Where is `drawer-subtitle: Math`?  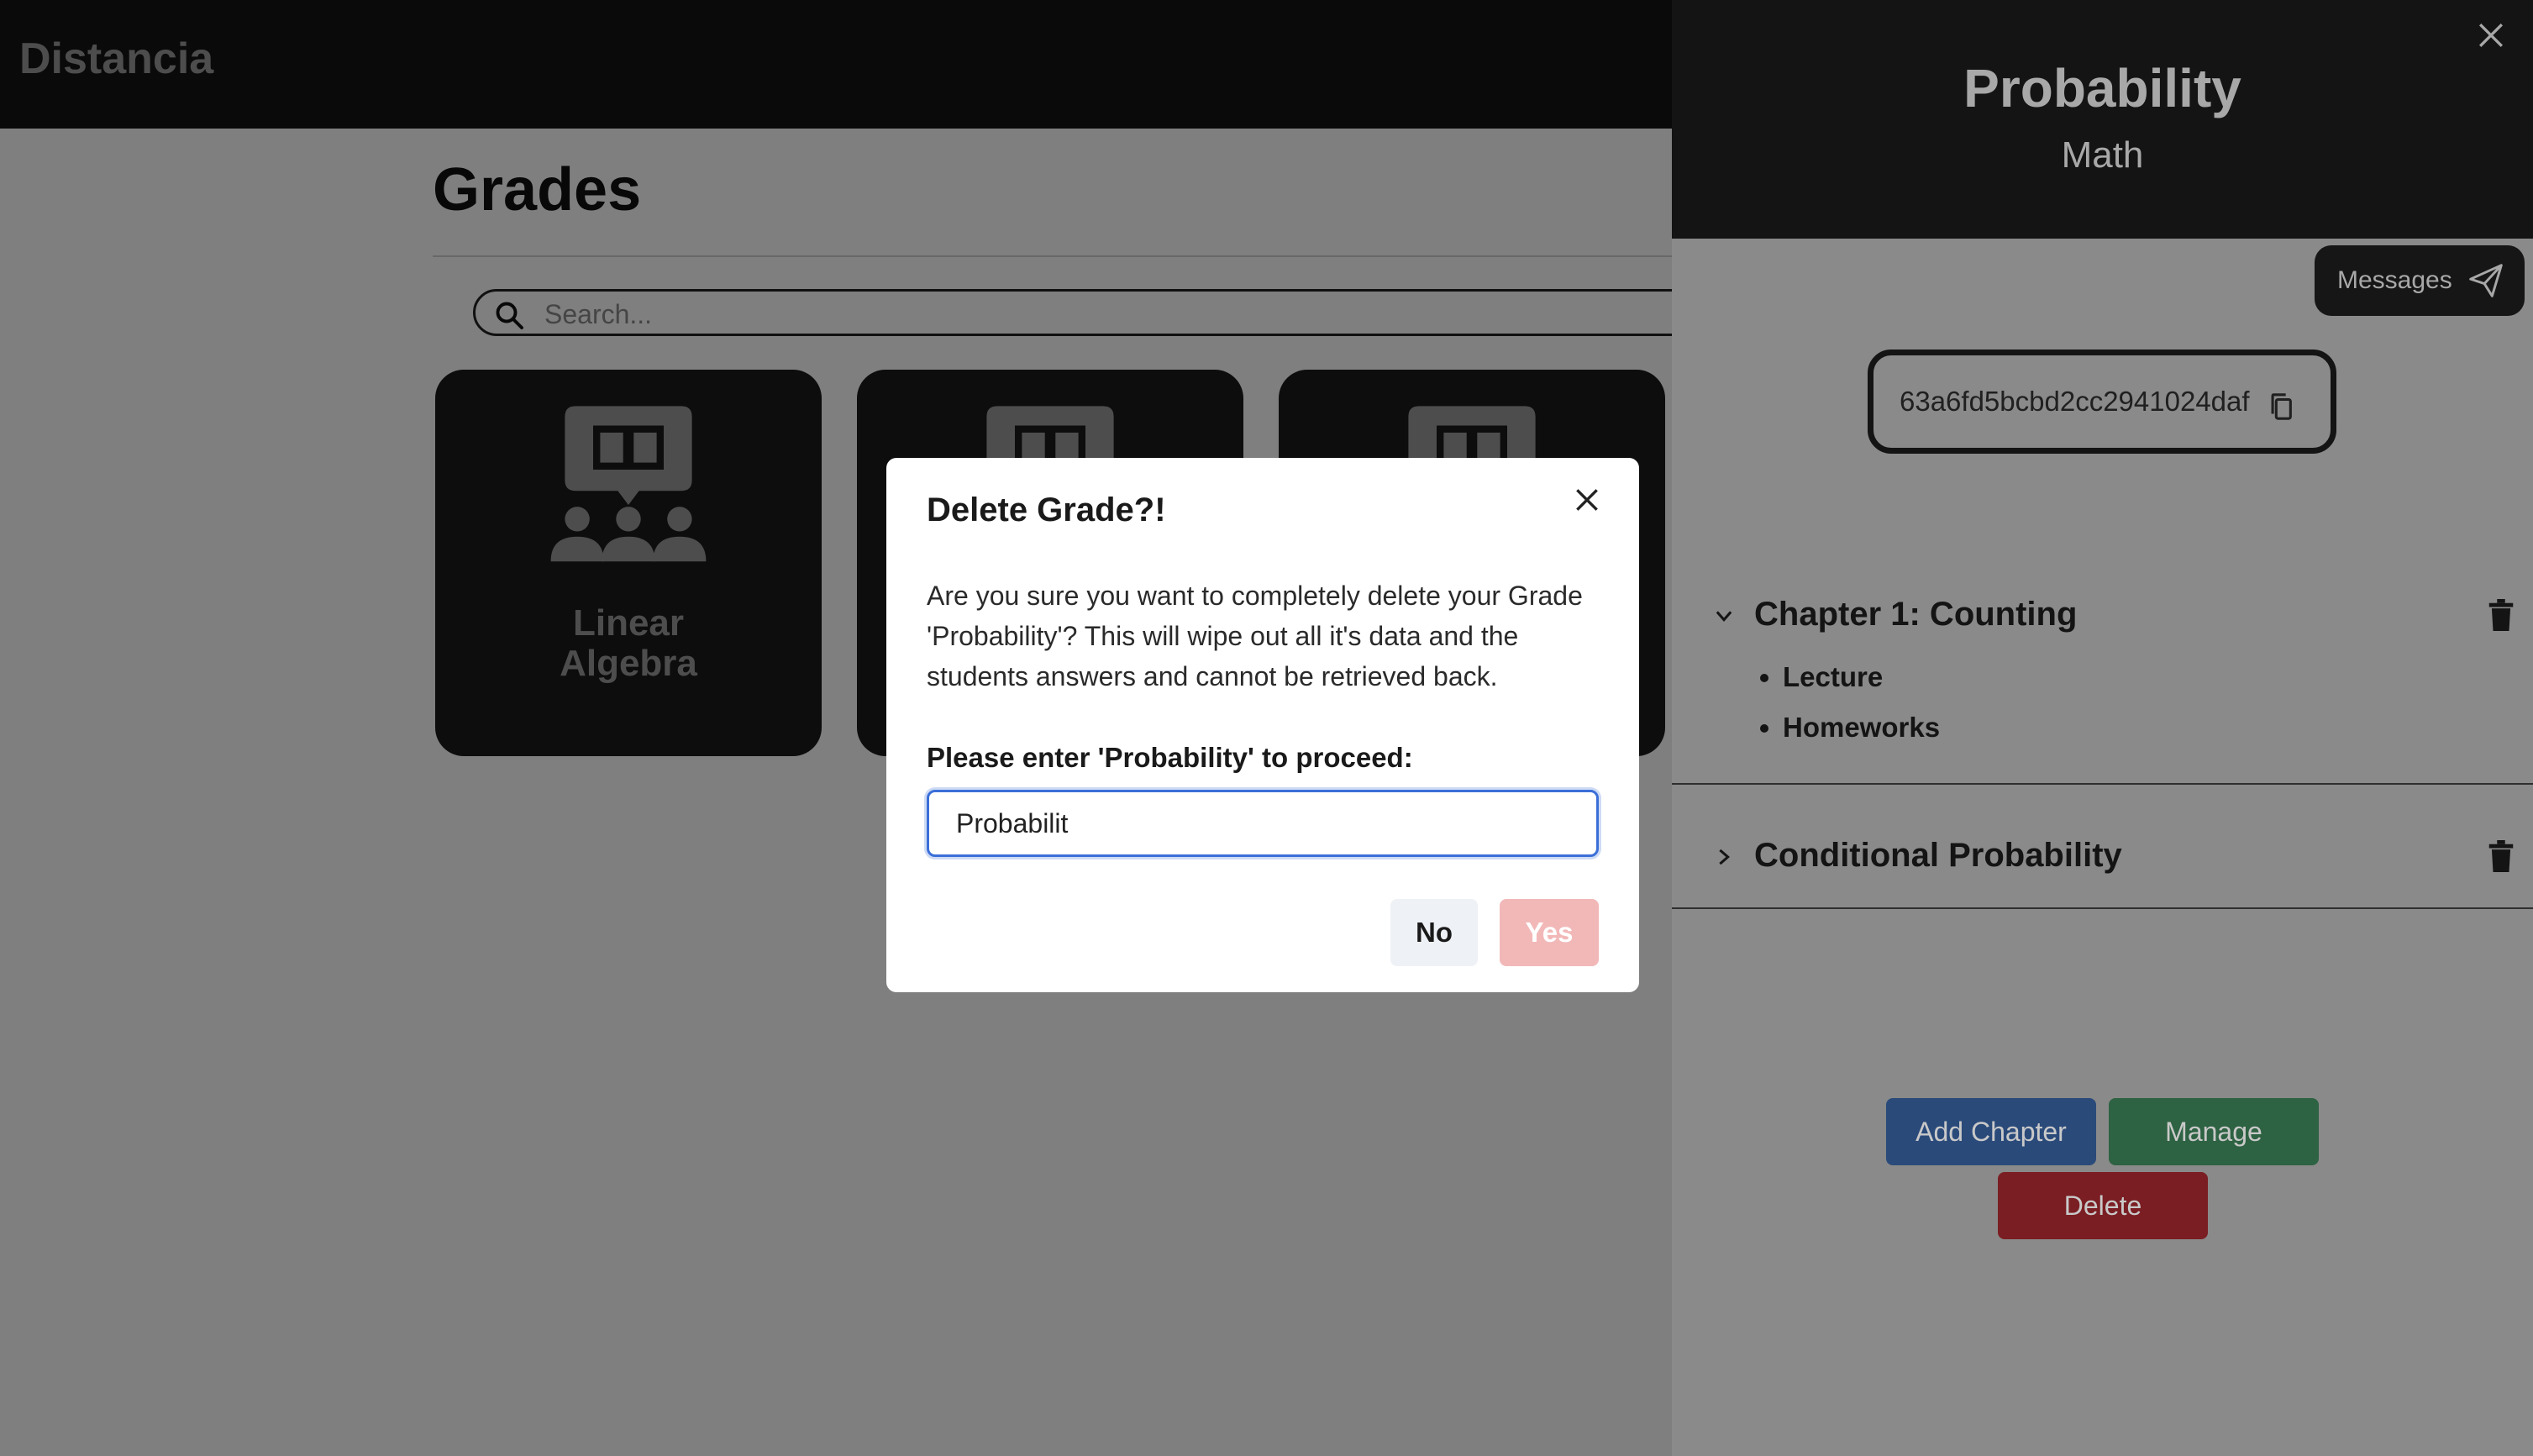 drawer-subtitle: Math is located at coordinates (2103, 155).